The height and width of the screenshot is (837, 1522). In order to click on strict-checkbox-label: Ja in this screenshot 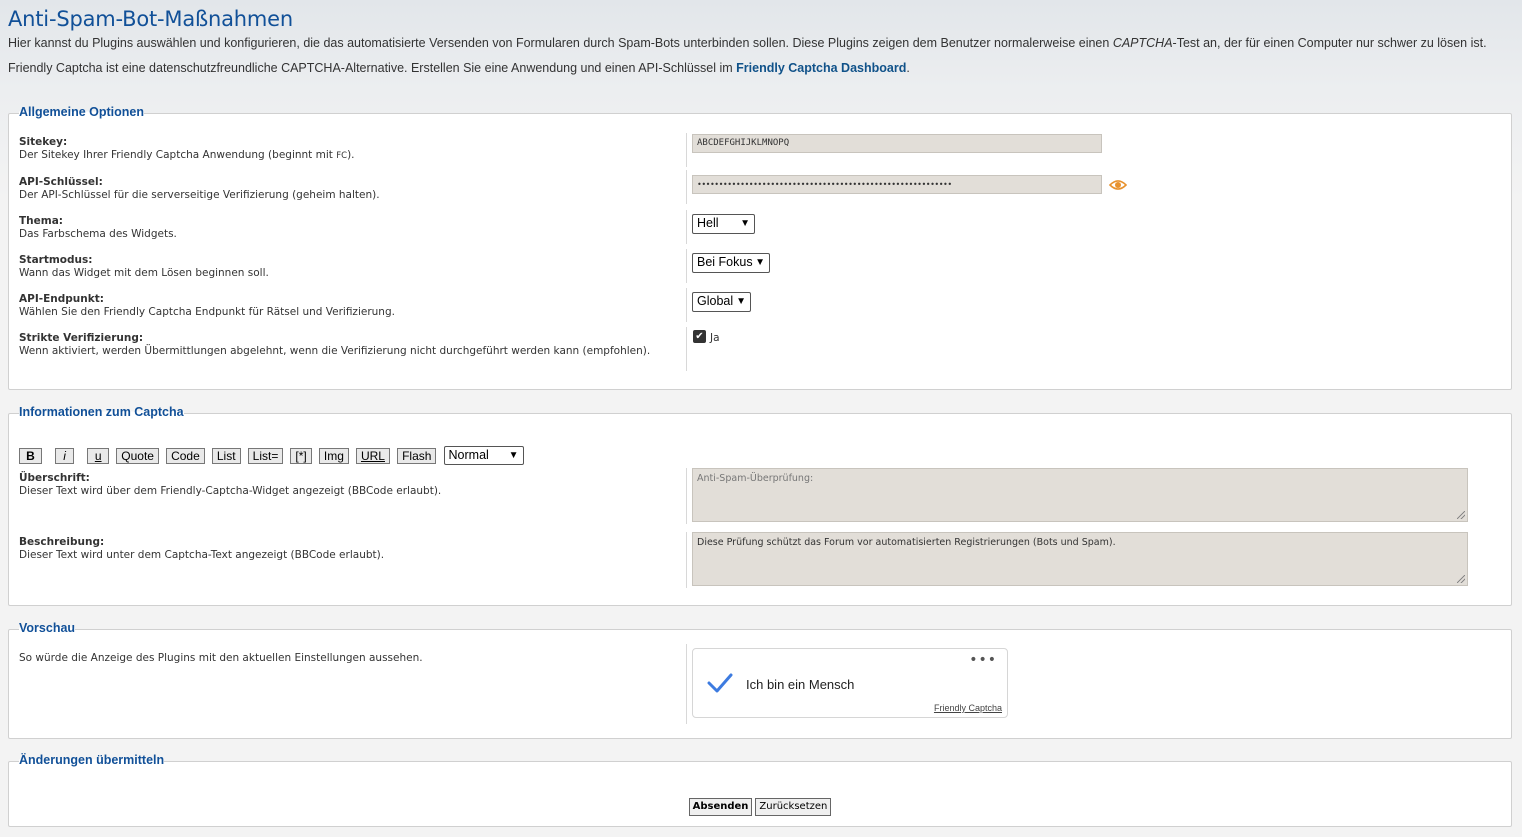, I will do `click(715, 338)`.